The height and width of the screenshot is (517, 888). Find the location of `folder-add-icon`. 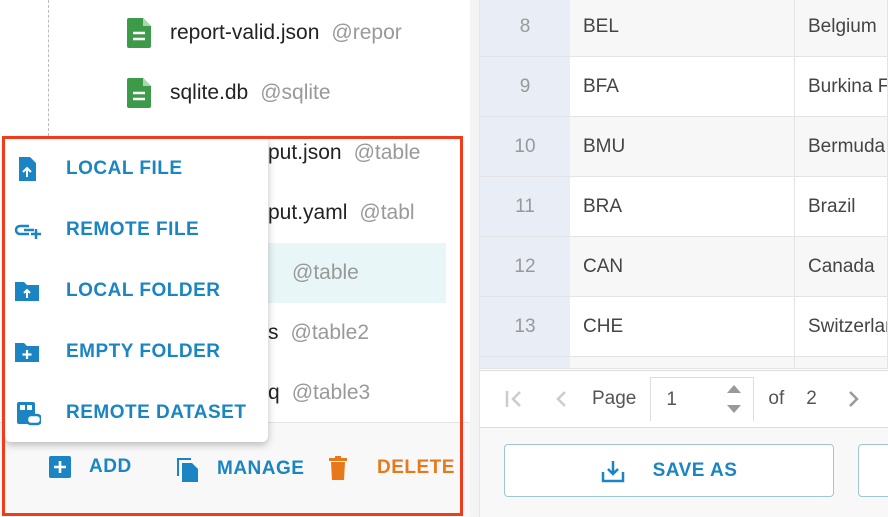

folder-add-icon is located at coordinates (27, 352).